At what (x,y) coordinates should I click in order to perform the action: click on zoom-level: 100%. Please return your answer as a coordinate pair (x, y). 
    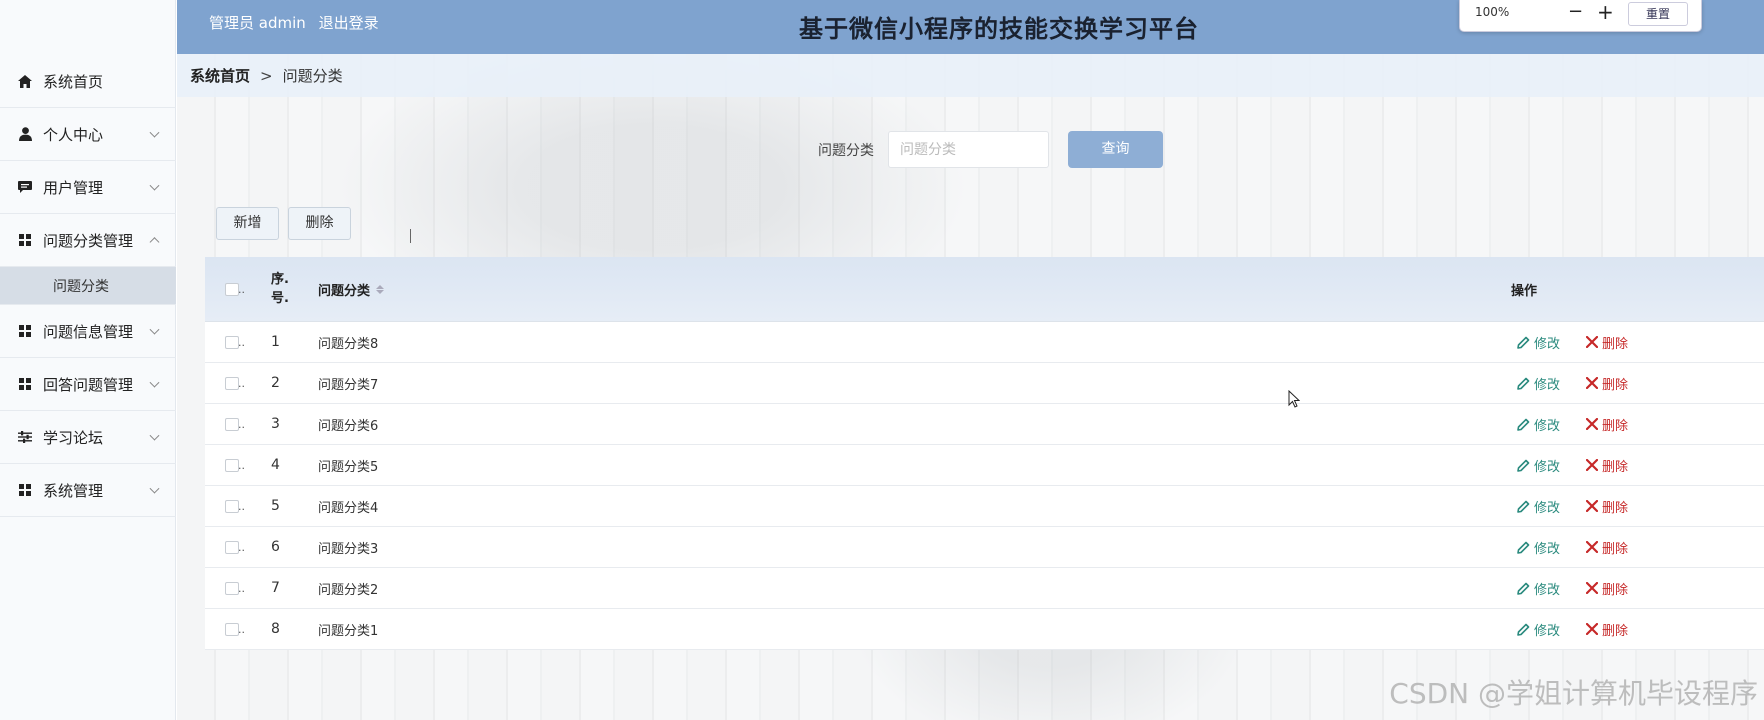
    Looking at the image, I should click on (1492, 12).